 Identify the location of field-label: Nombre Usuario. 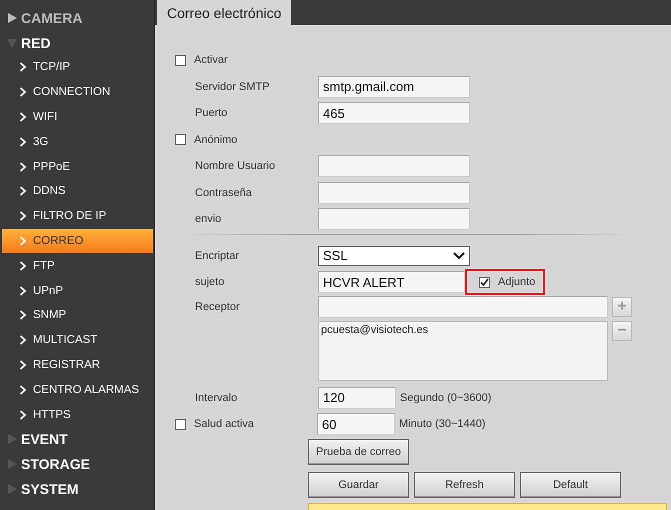
(235, 166).